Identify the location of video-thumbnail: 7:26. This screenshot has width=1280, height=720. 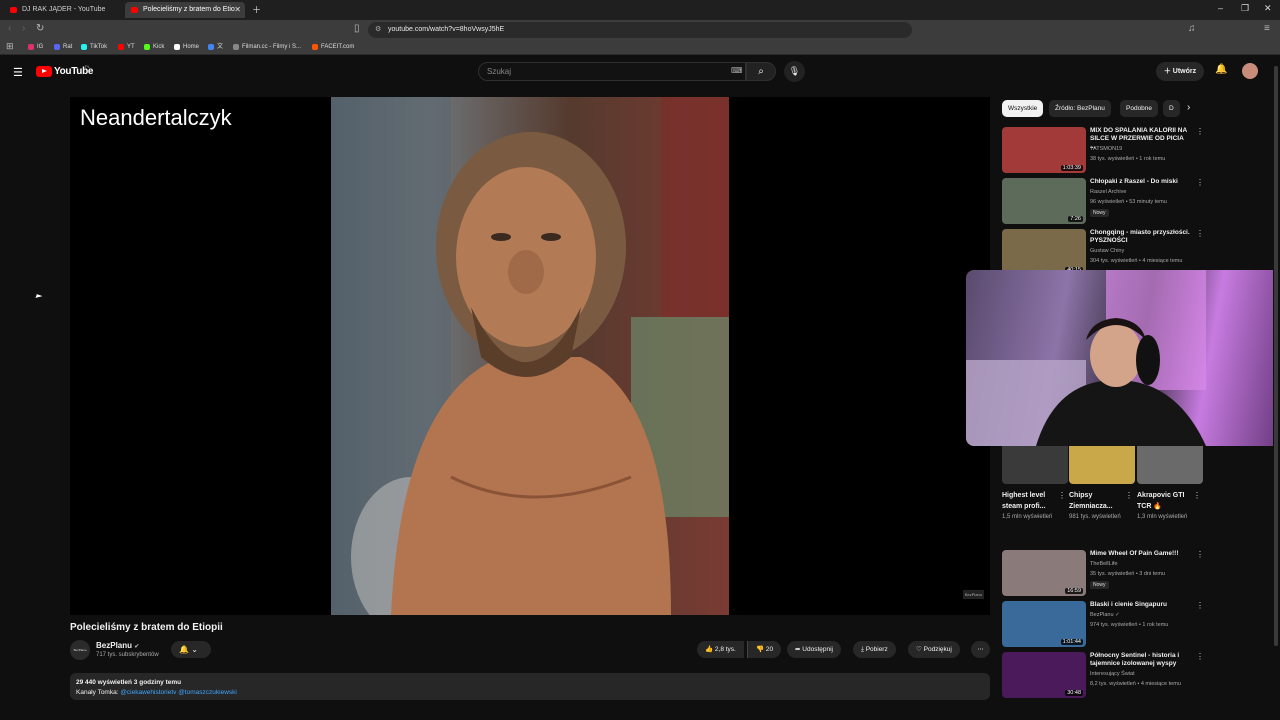
(1044, 201).